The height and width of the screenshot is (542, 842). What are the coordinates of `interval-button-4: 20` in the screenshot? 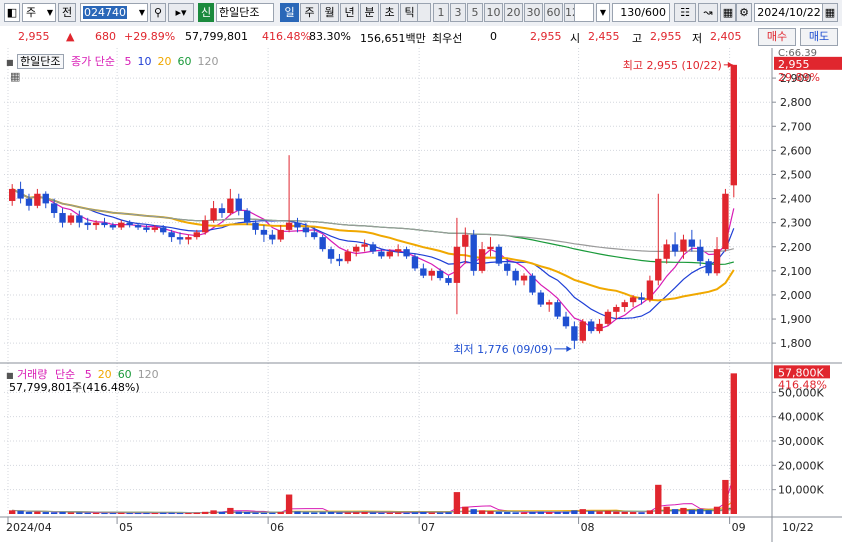 It's located at (513, 12).